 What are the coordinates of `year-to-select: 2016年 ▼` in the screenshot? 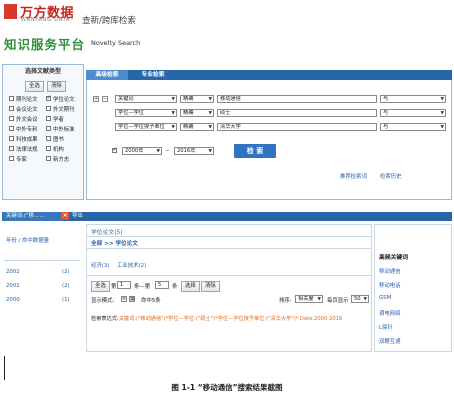 It's located at (194, 151).